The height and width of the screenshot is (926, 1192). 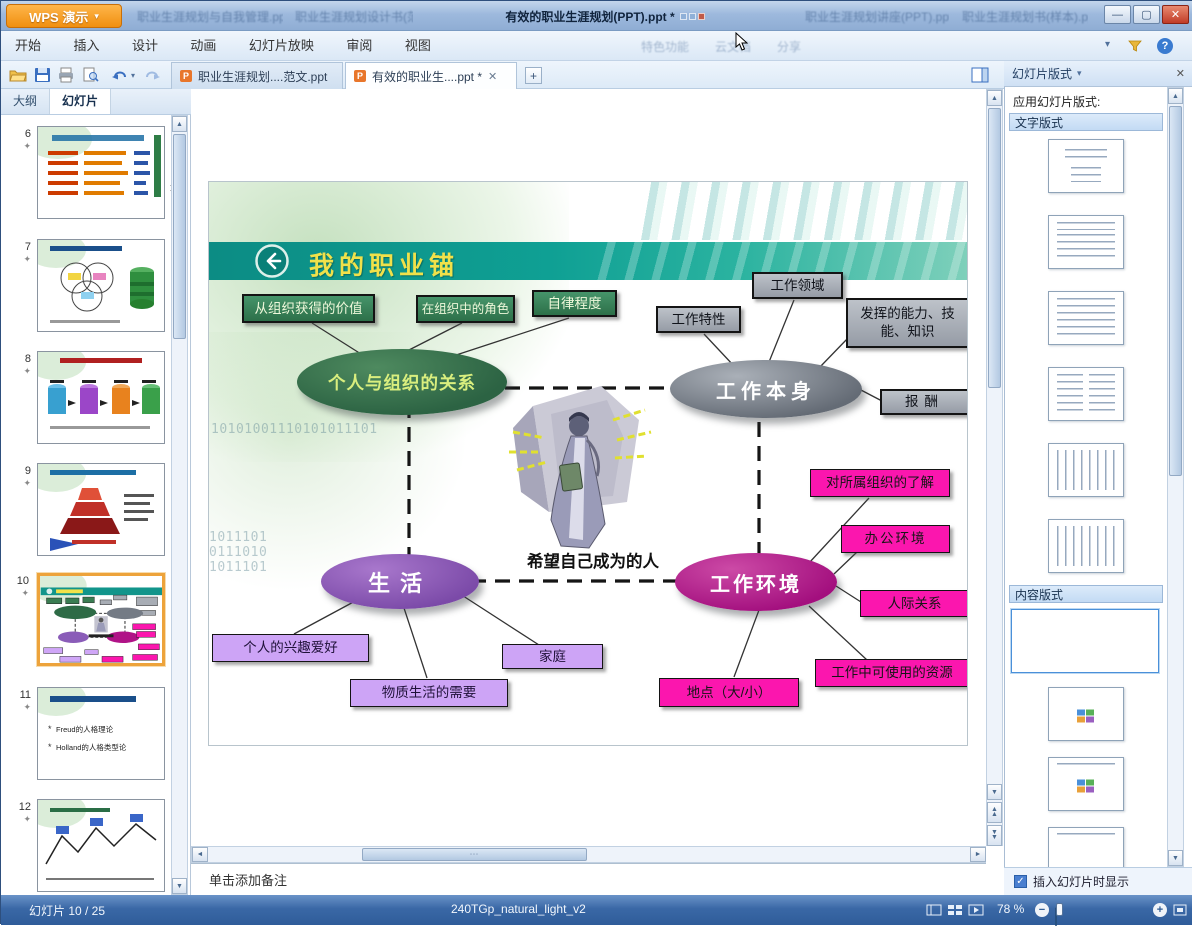 I want to click on fit-to-window-icon, so click(x=1180, y=912).